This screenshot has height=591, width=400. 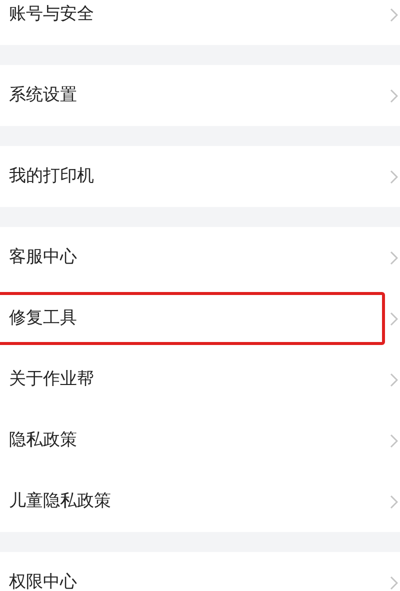 I want to click on row-label: 我的打印机, so click(x=51, y=176).